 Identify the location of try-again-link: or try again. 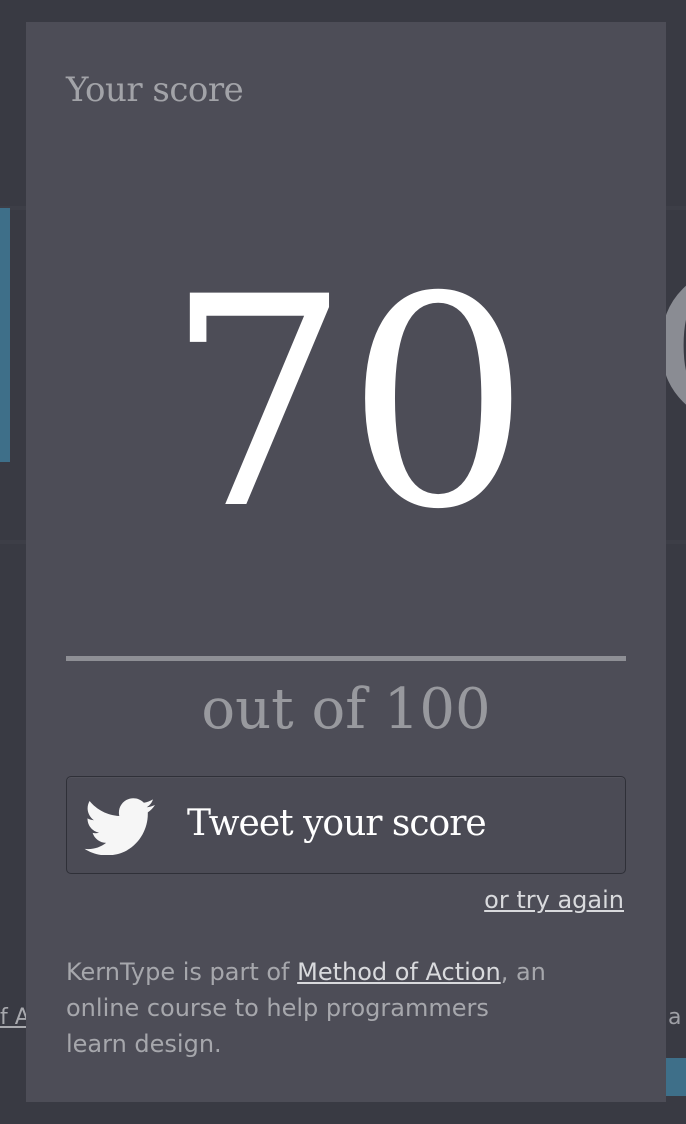
(554, 900).